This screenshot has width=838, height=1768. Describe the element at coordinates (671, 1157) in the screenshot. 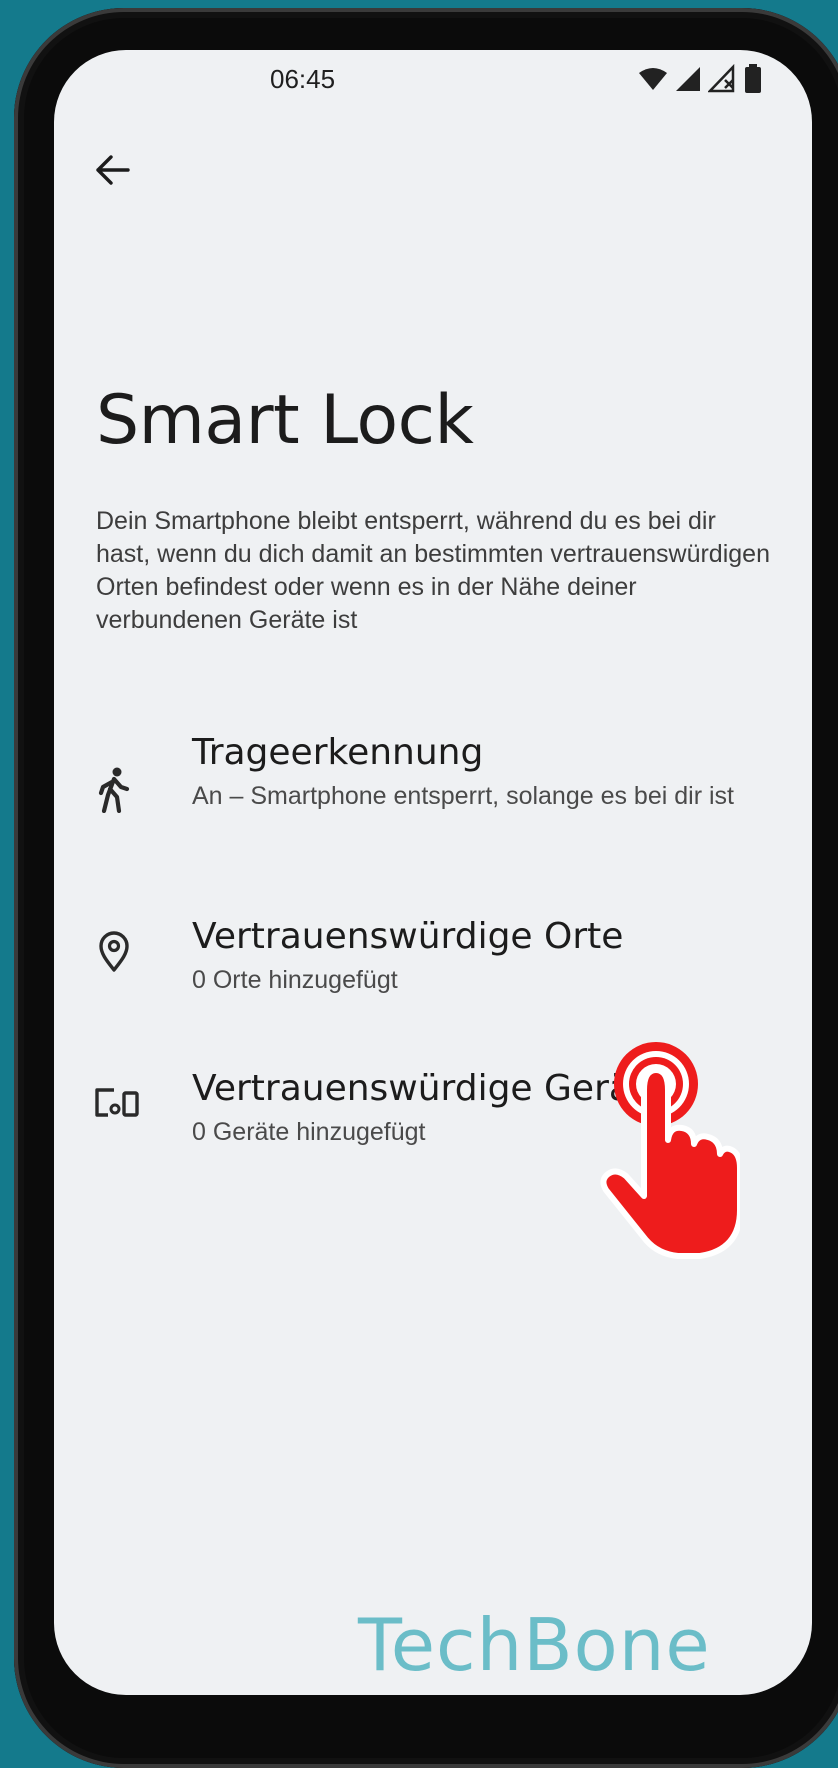

I see `tap-hand-icon` at that location.